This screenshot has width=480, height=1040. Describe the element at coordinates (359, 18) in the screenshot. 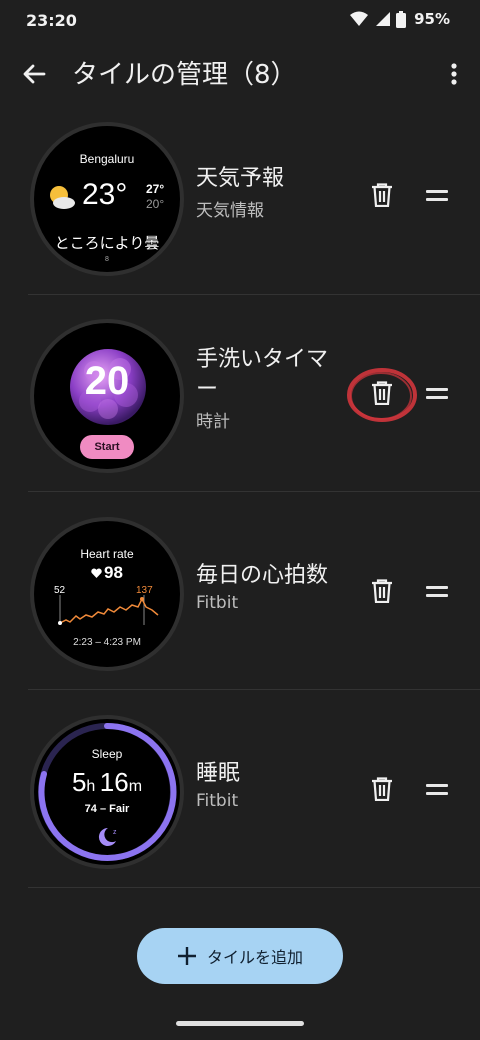

I see `wifi-icon` at that location.